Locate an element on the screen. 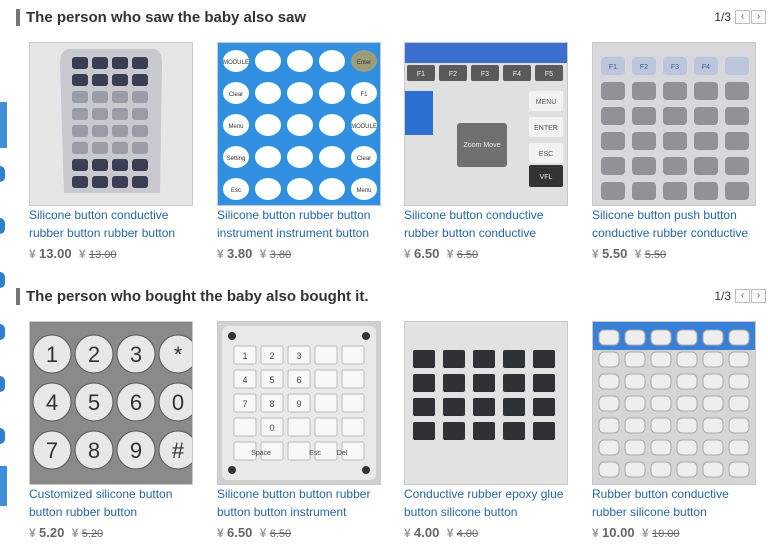 This screenshot has width=768, height=552. product-name-line: Silicone button rubber button is located at coordinates (294, 215).